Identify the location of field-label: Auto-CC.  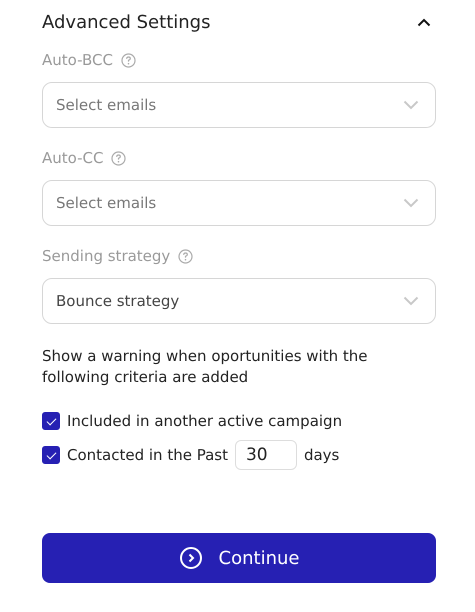
(73, 158).